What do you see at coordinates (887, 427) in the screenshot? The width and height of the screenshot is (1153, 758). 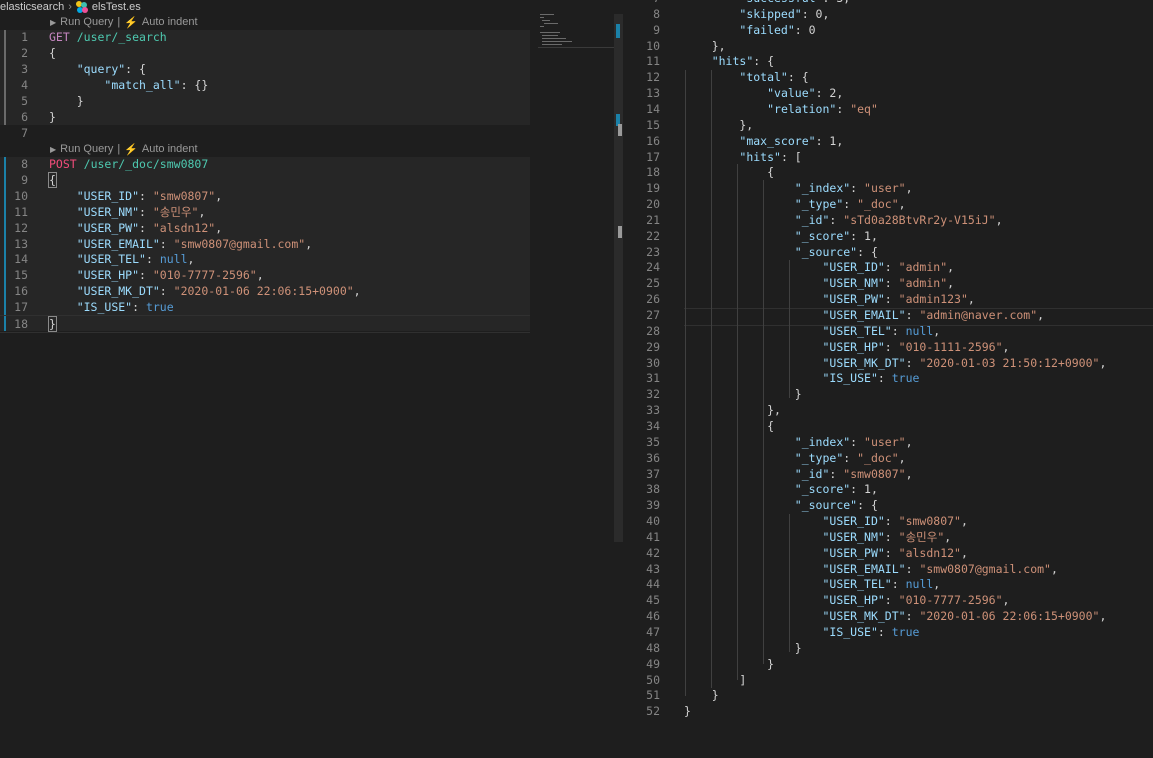 I see `code-line: 34 {` at bounding box center [887, 427].